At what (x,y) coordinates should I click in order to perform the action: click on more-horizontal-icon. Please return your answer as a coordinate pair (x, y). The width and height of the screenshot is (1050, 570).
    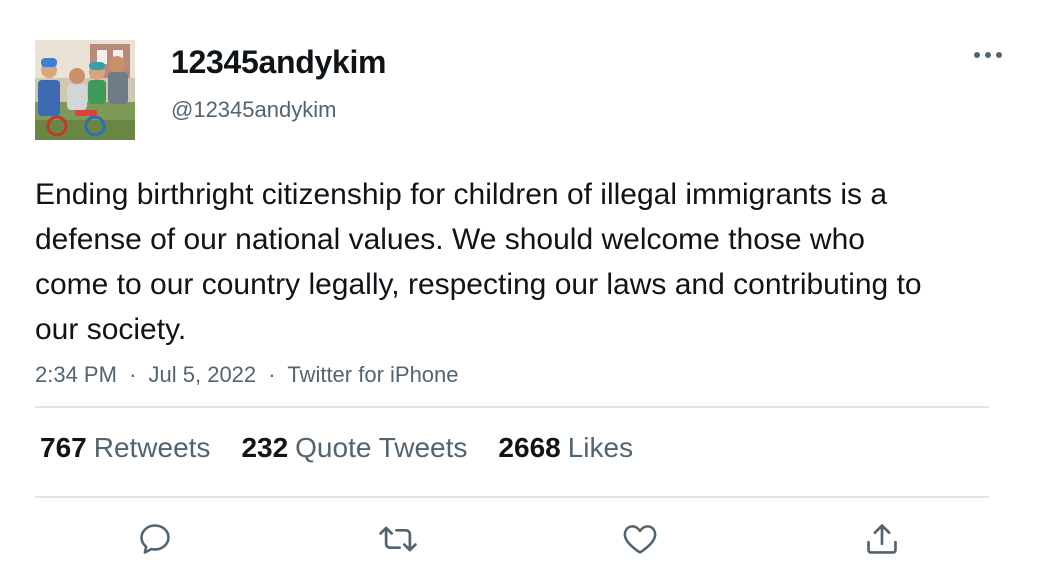
    Looking at the image, I should click on (988, 55).